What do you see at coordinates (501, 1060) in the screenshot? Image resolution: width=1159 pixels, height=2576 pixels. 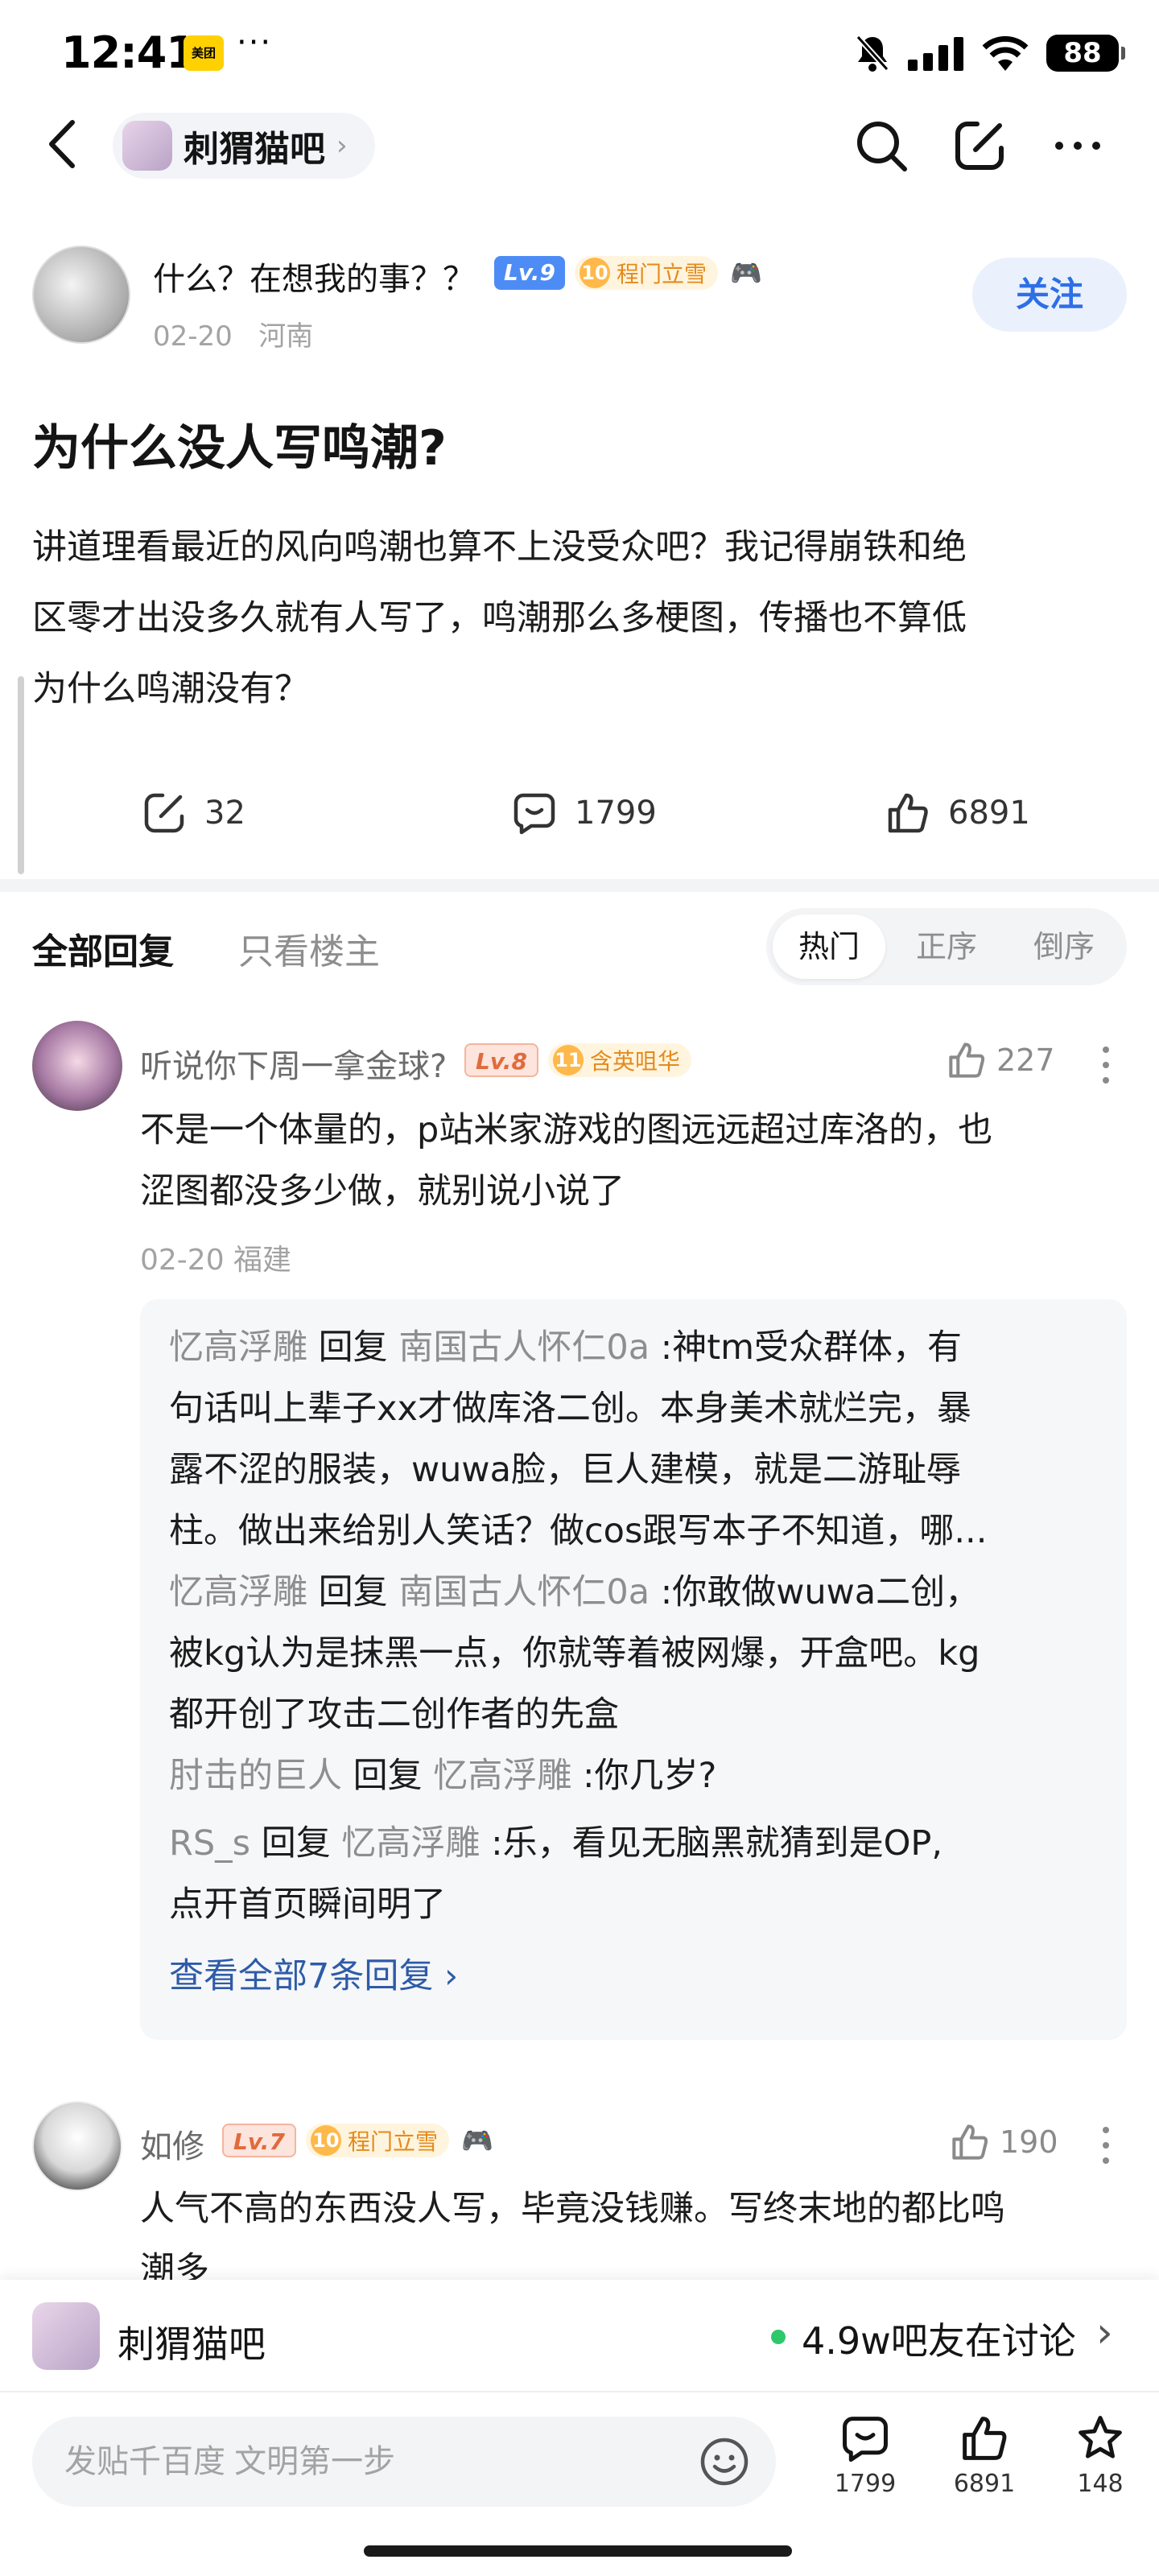 I see `level-badge: Lv.8` at bounding box center [501, 1060].